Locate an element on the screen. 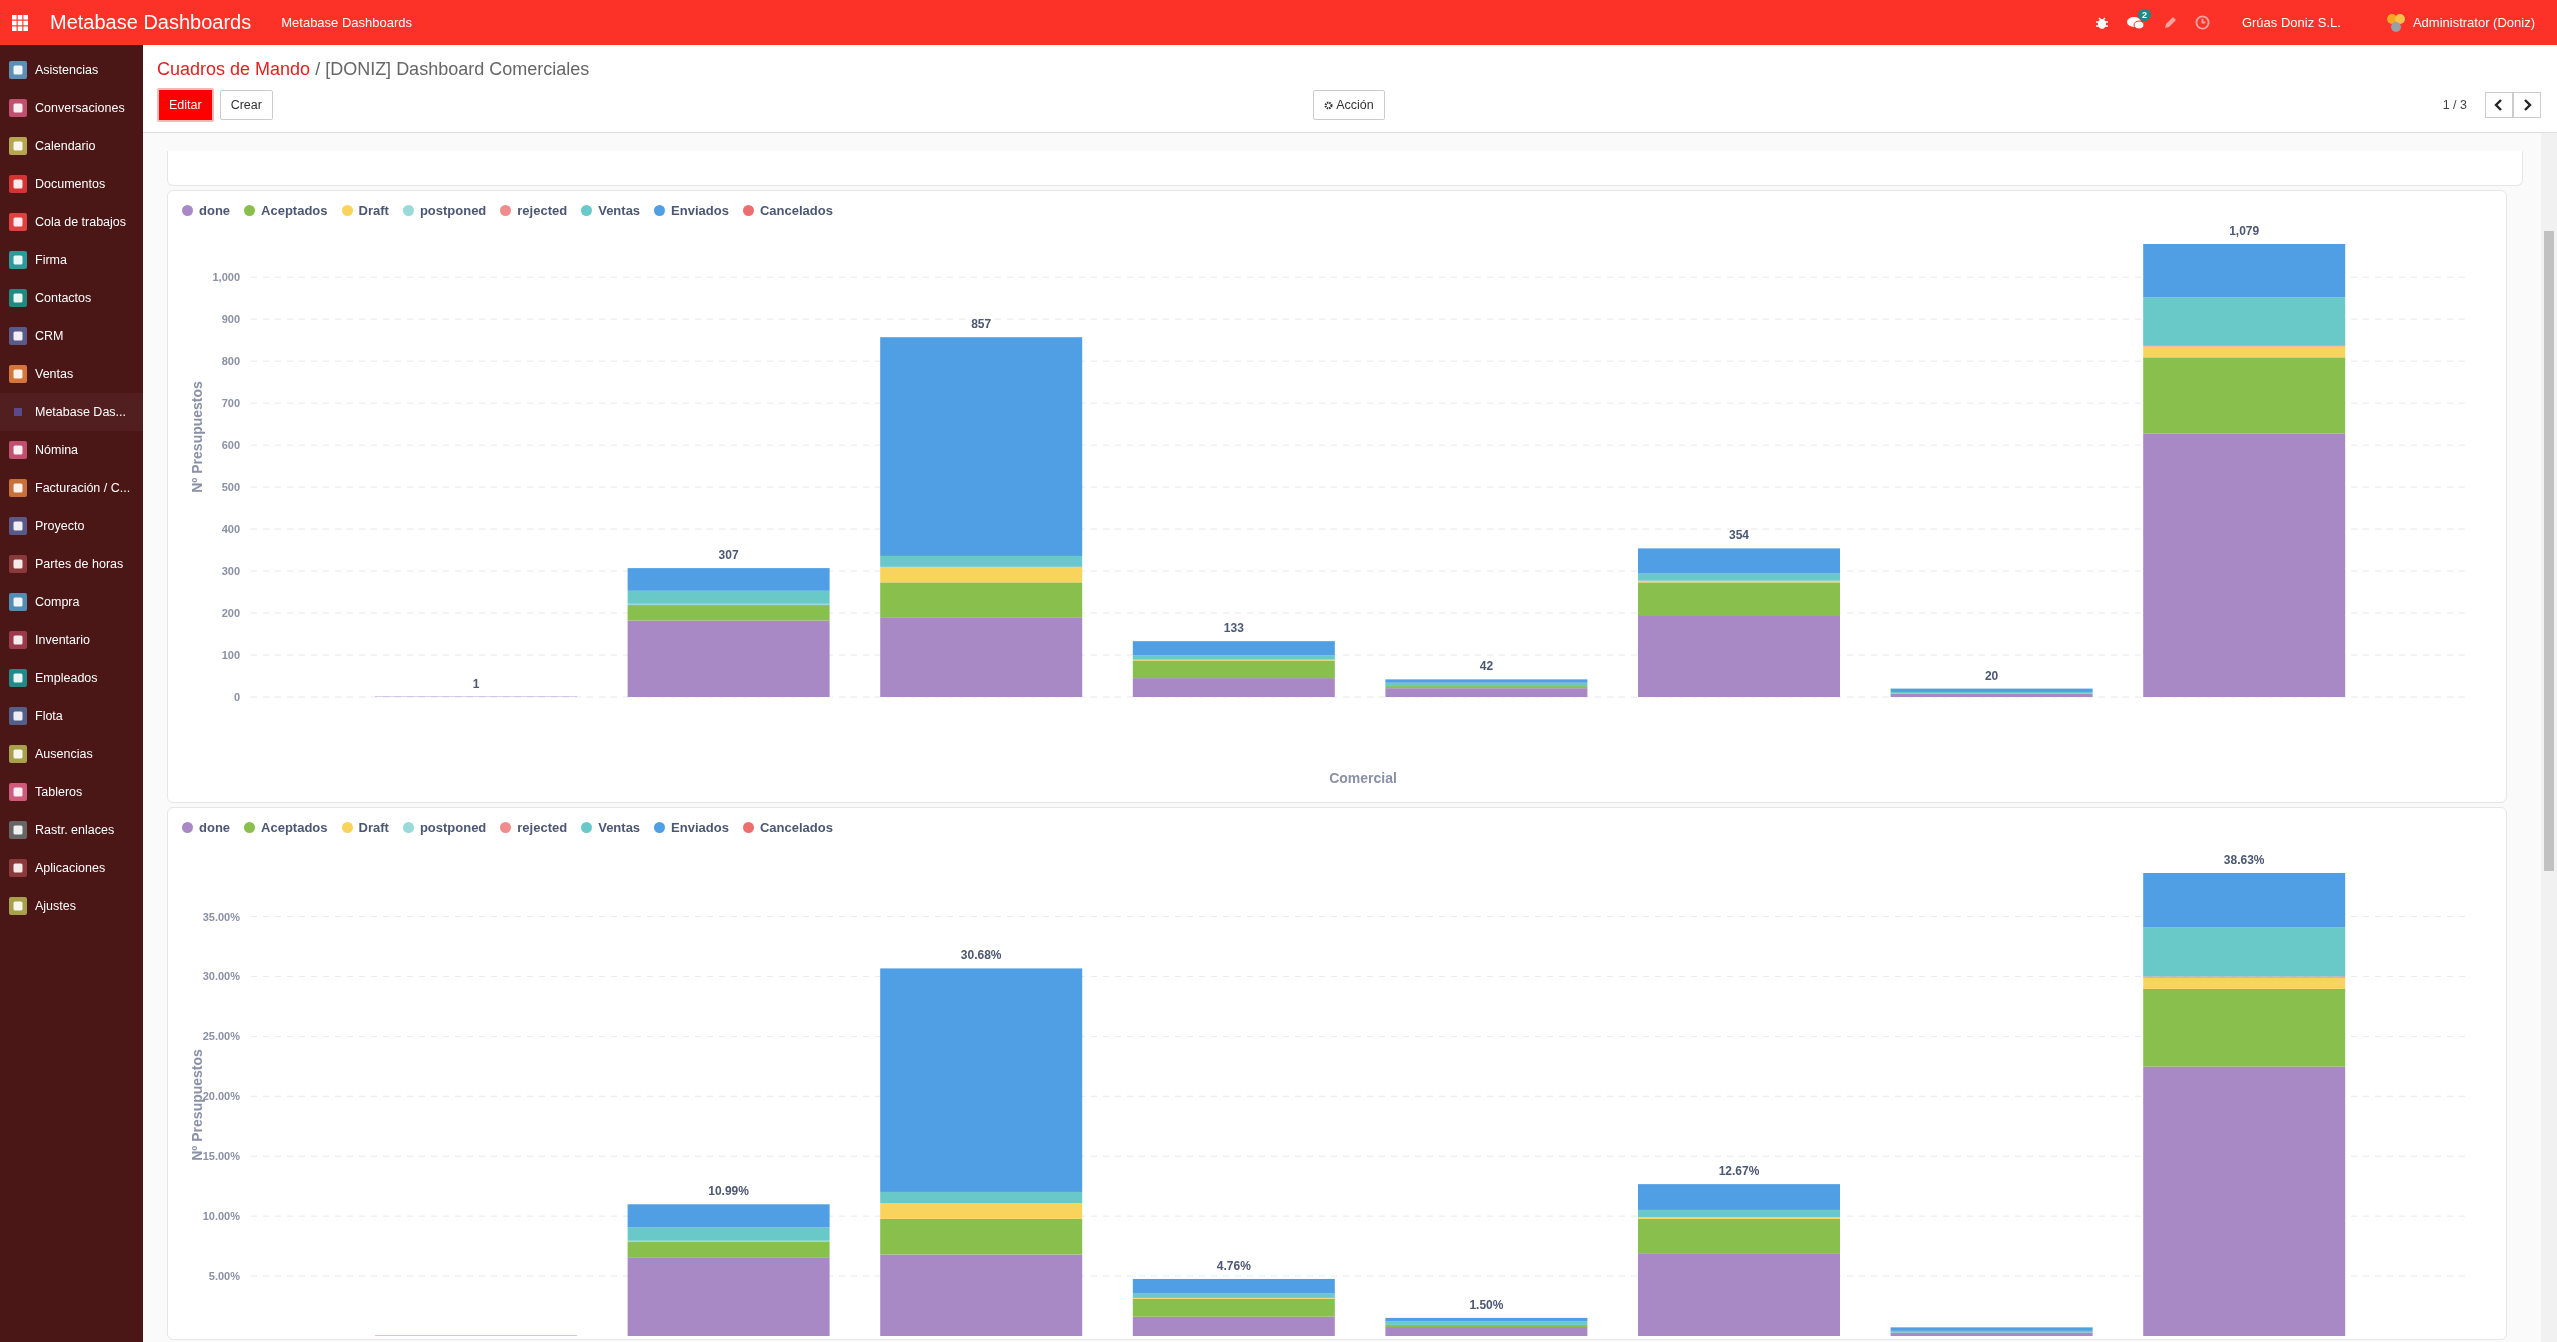 This screenshot has width=2557, height=1342. sidebar-label: Ausencias is located at coordinates (64, 754).